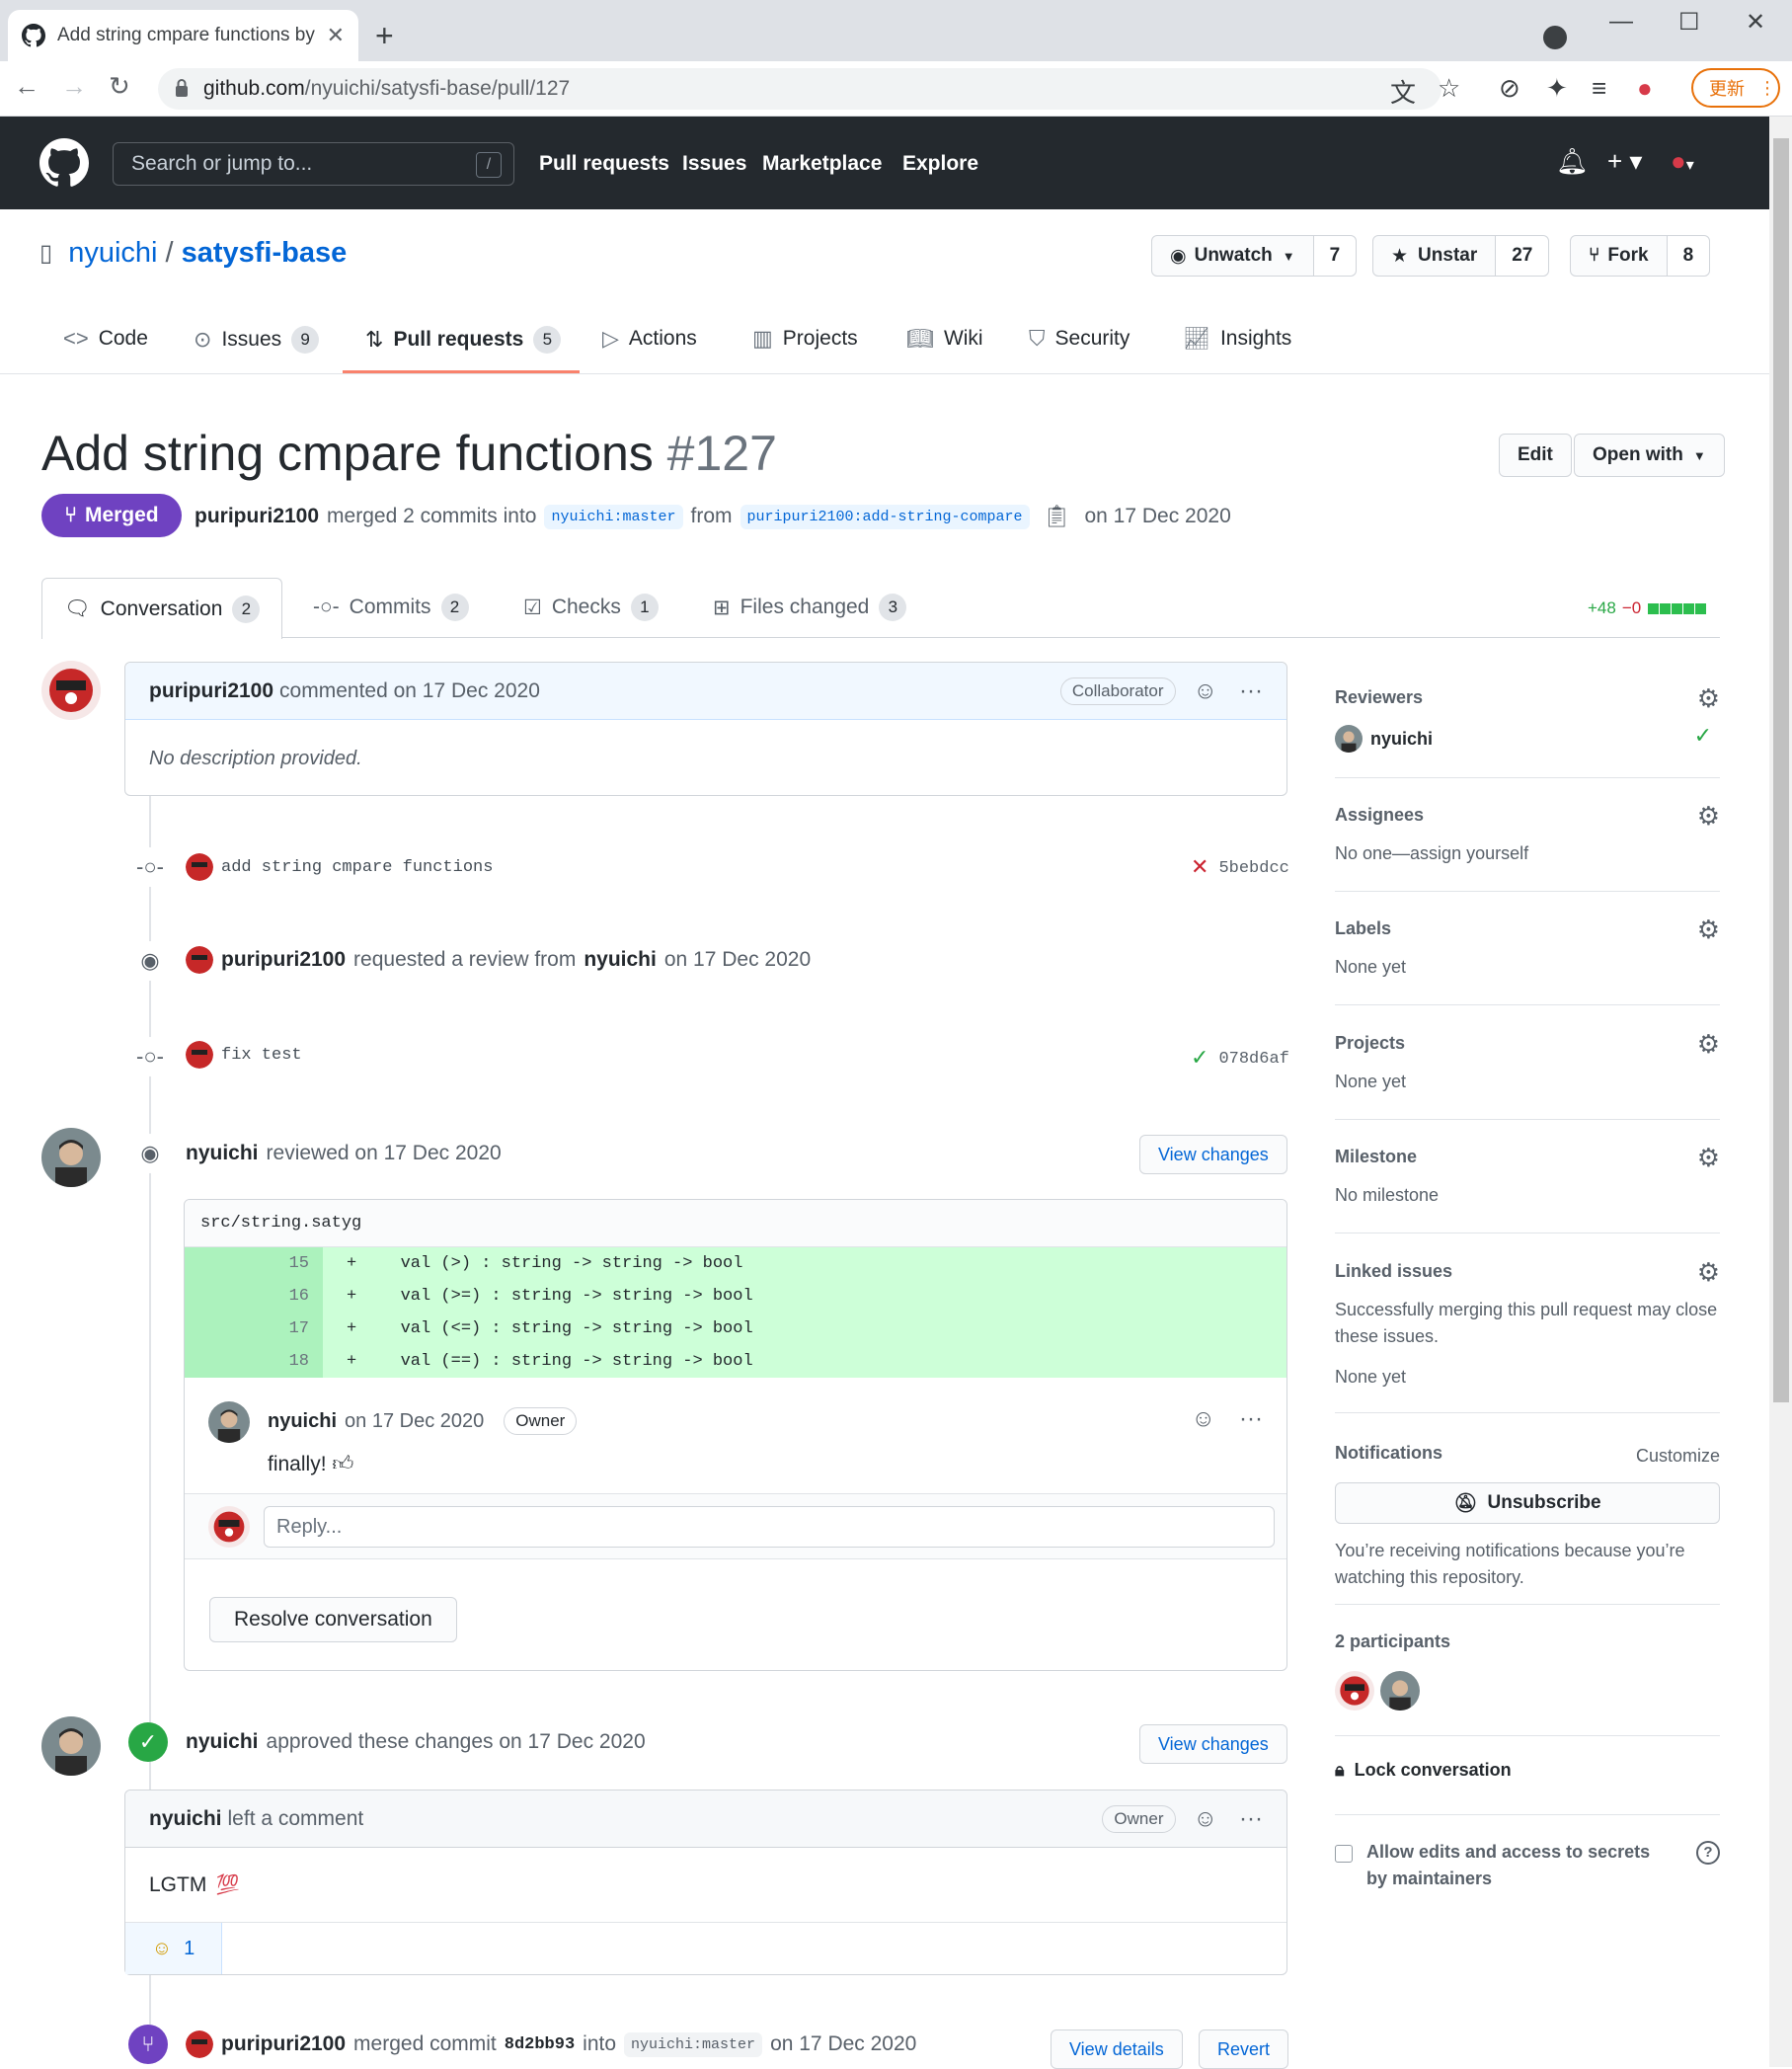 Image resolution: width=1792 pixels, height=2069 pixels. I want to click on sidebar-title: Linked issues, so click(1393, 1271).